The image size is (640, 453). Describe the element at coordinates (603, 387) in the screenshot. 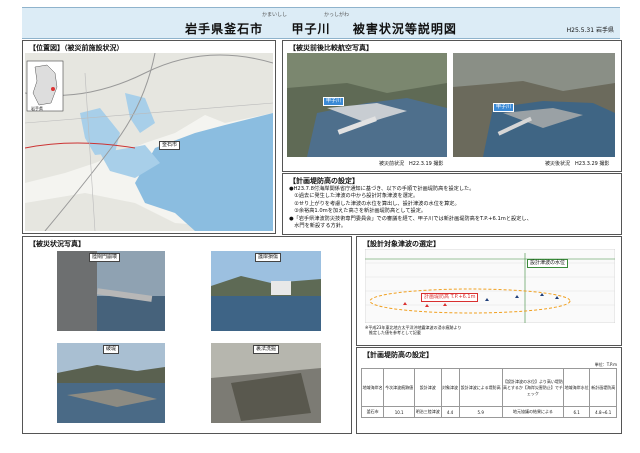

I see `col-header: 新計画堤防高` at that location.